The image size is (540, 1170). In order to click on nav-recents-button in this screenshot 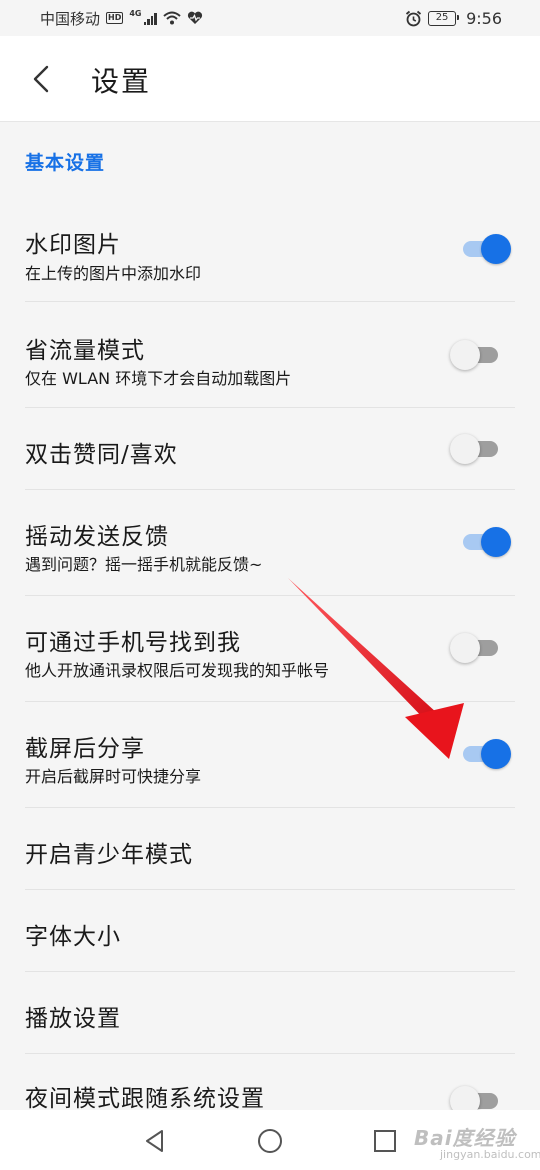, I will do `click(385, 1141)`.